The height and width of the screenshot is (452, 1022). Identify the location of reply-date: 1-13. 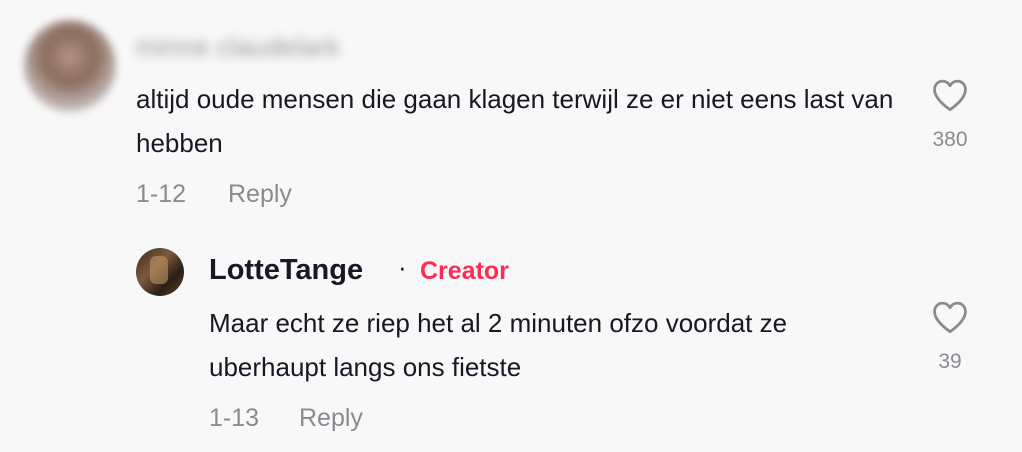
(234, 418).